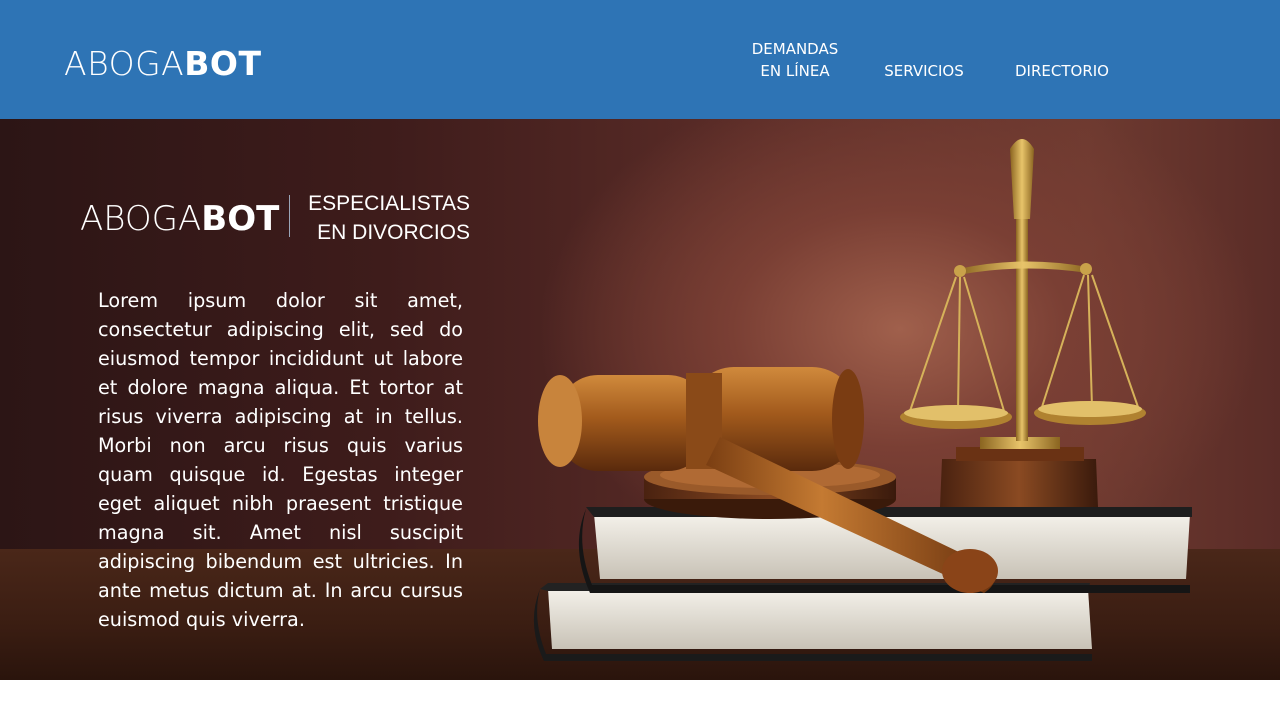 Image resolution: width=1280 pixels, height=720 pixels. I want to click on tagline-line1: ESPECIALISTAS, so click(389, 203).